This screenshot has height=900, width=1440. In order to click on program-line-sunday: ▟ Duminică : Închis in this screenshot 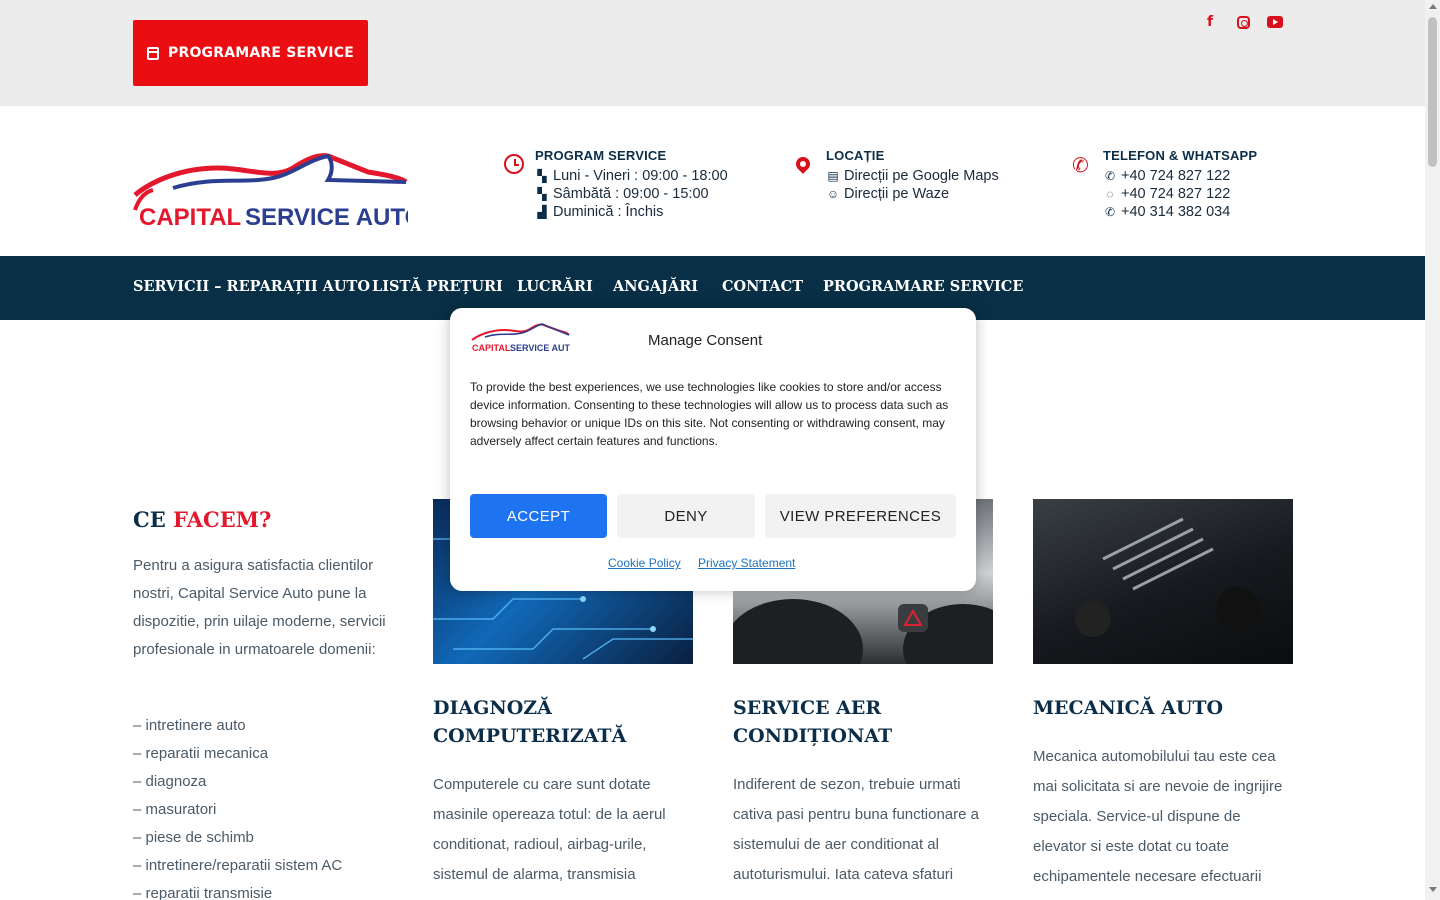, I will do `click(631, 212)`.